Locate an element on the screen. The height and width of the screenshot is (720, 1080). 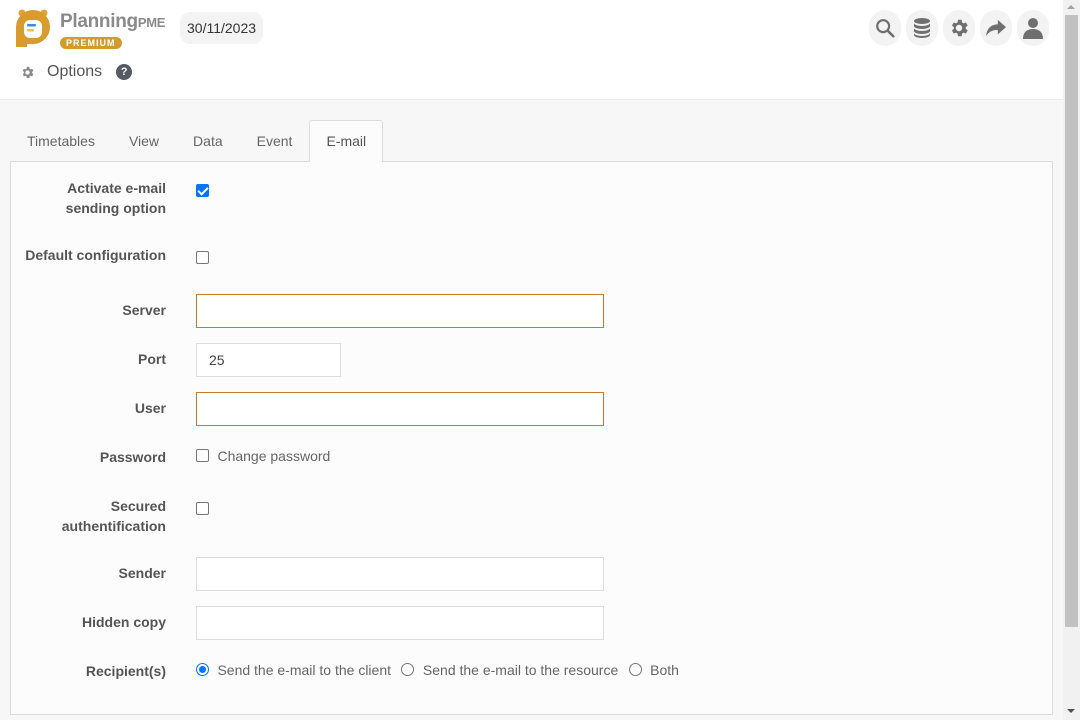
change-password-label: Change password is located at coordinates (273, 456).